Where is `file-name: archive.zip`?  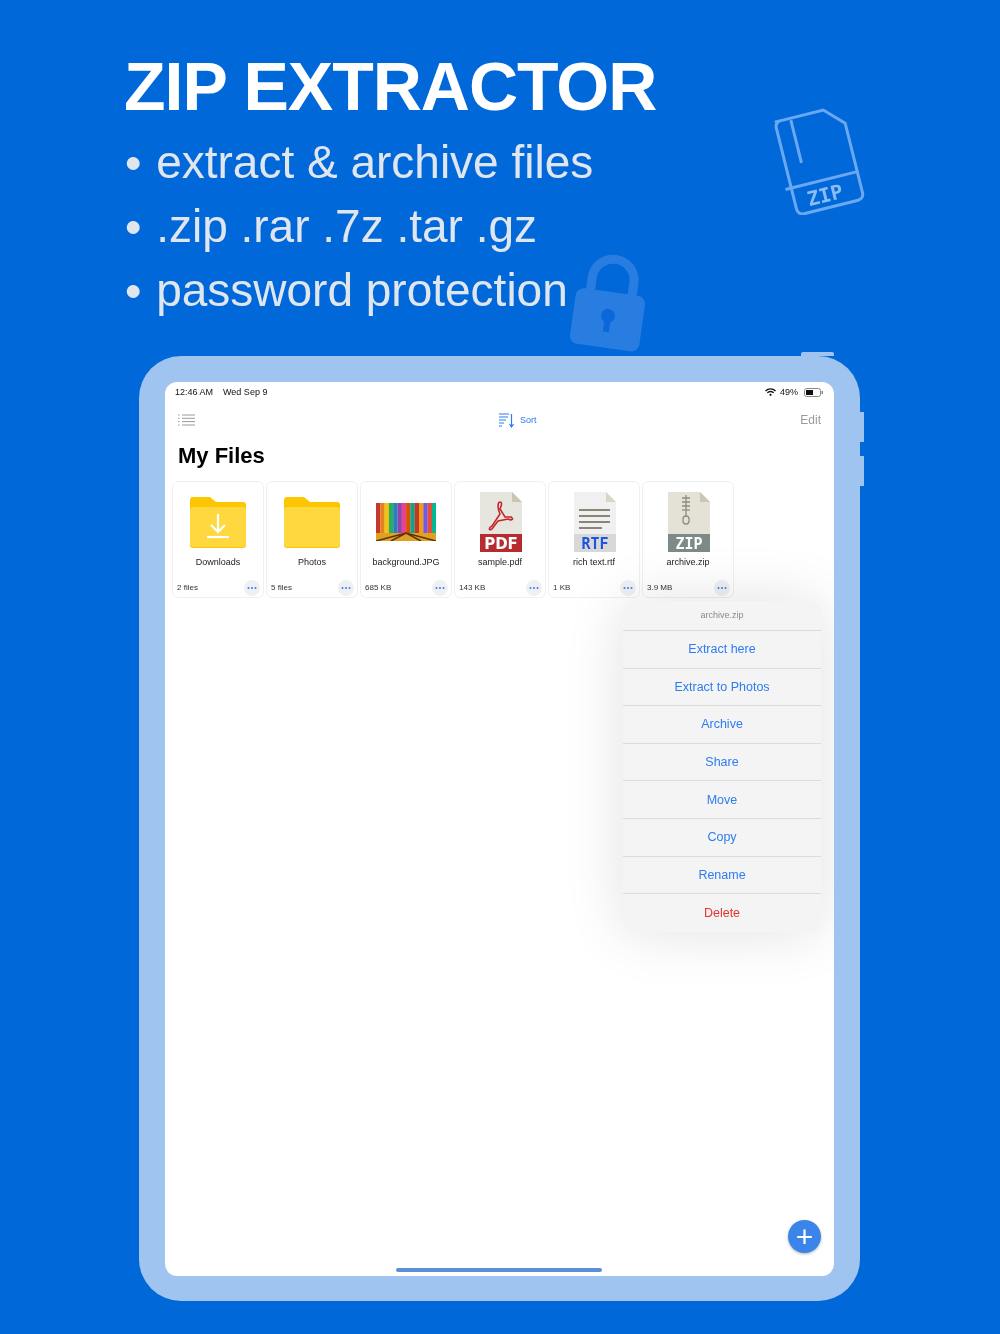
file-name: archive.zip is located at coordinates (688, 562).